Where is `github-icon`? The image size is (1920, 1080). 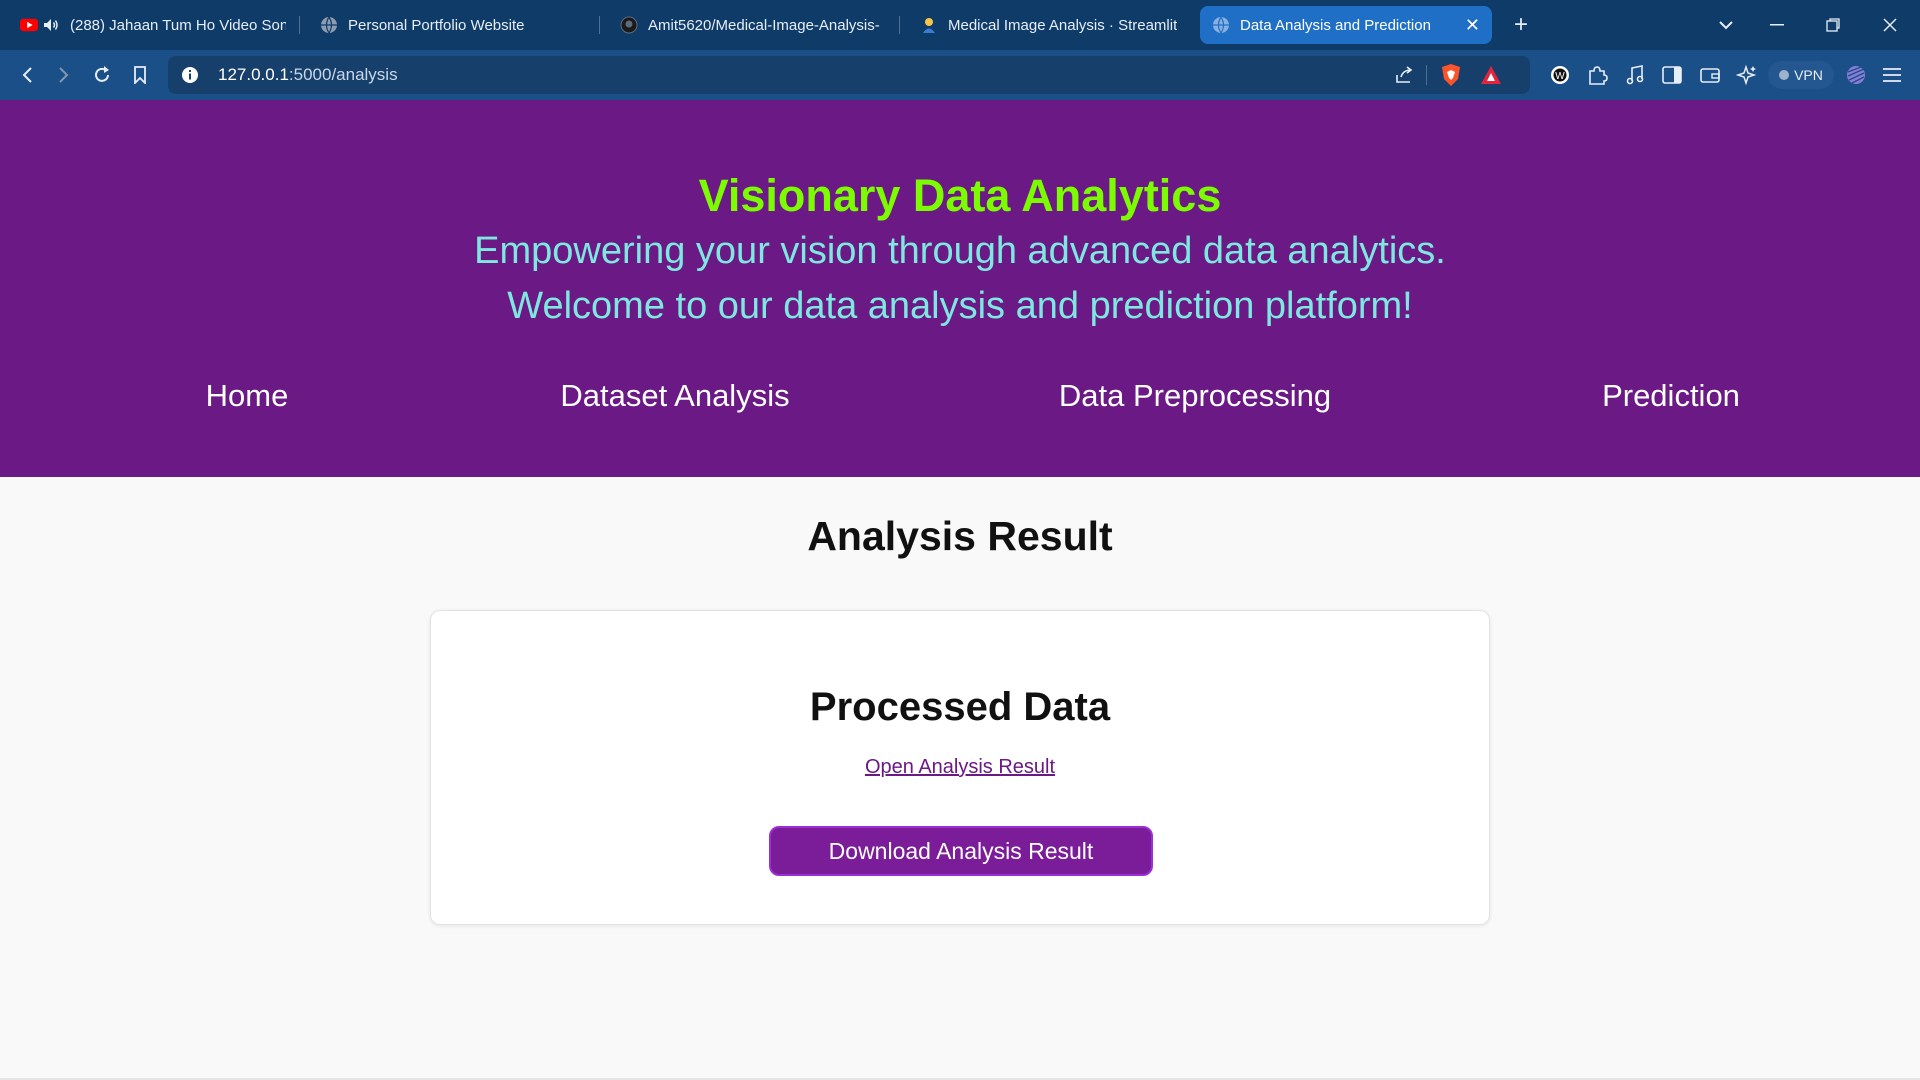 github-icon is located at coordinates (629, 25).